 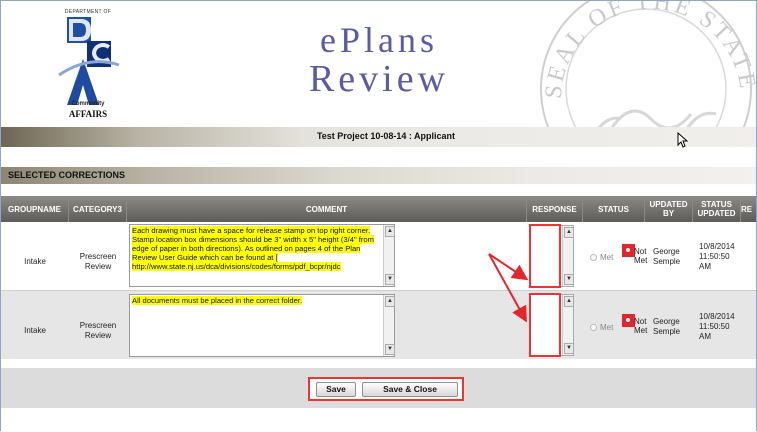 What do you see at coordinates (379, 40) in the screenshot?
I see `app-title-line1: ePlans` at bounding box center [379, 40].